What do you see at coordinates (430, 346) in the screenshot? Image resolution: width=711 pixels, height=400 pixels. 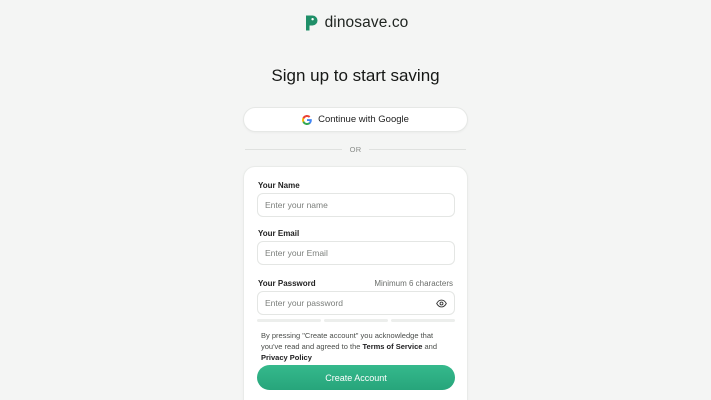 I see `legal-and: and` at bounding box center [430, 346].